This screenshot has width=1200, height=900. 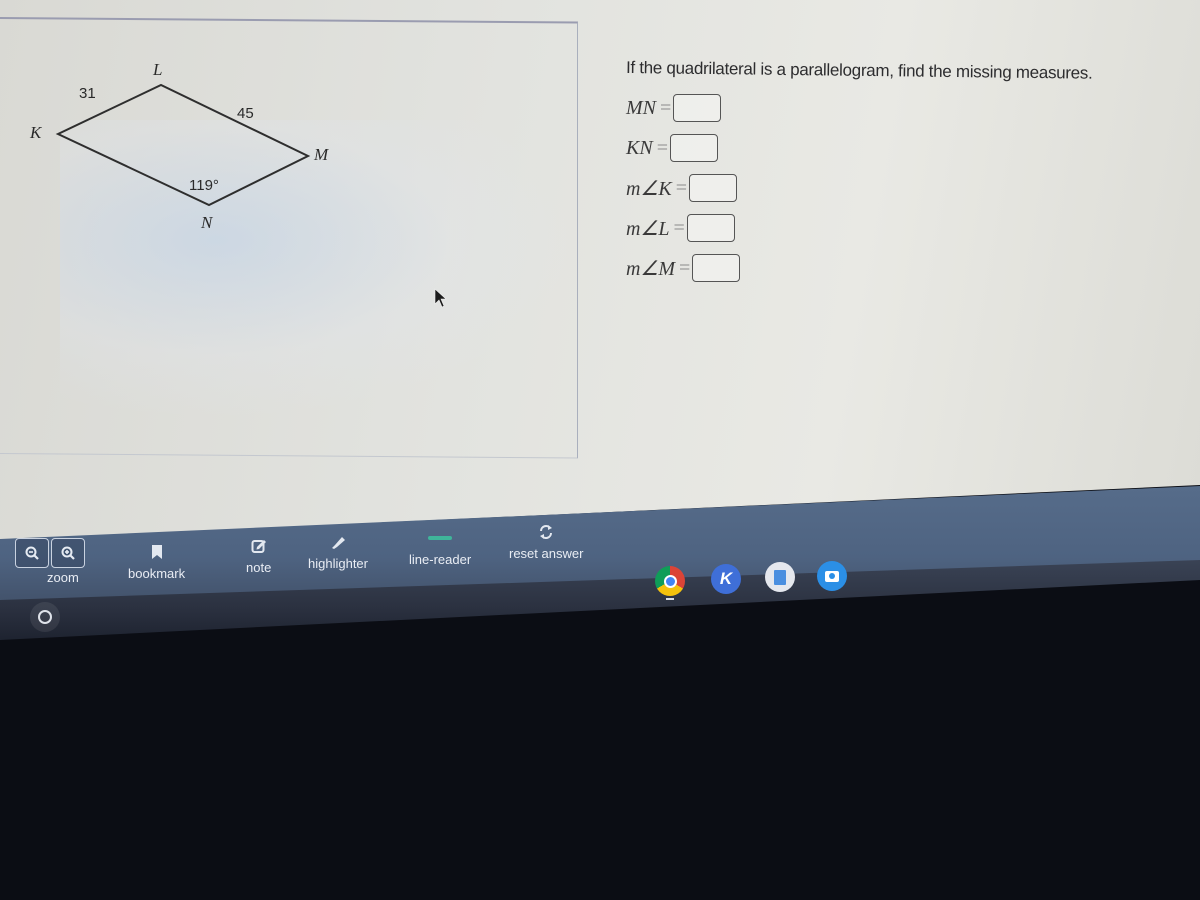 I want to click on zoom-out-icon, so click(x=32, y=553).